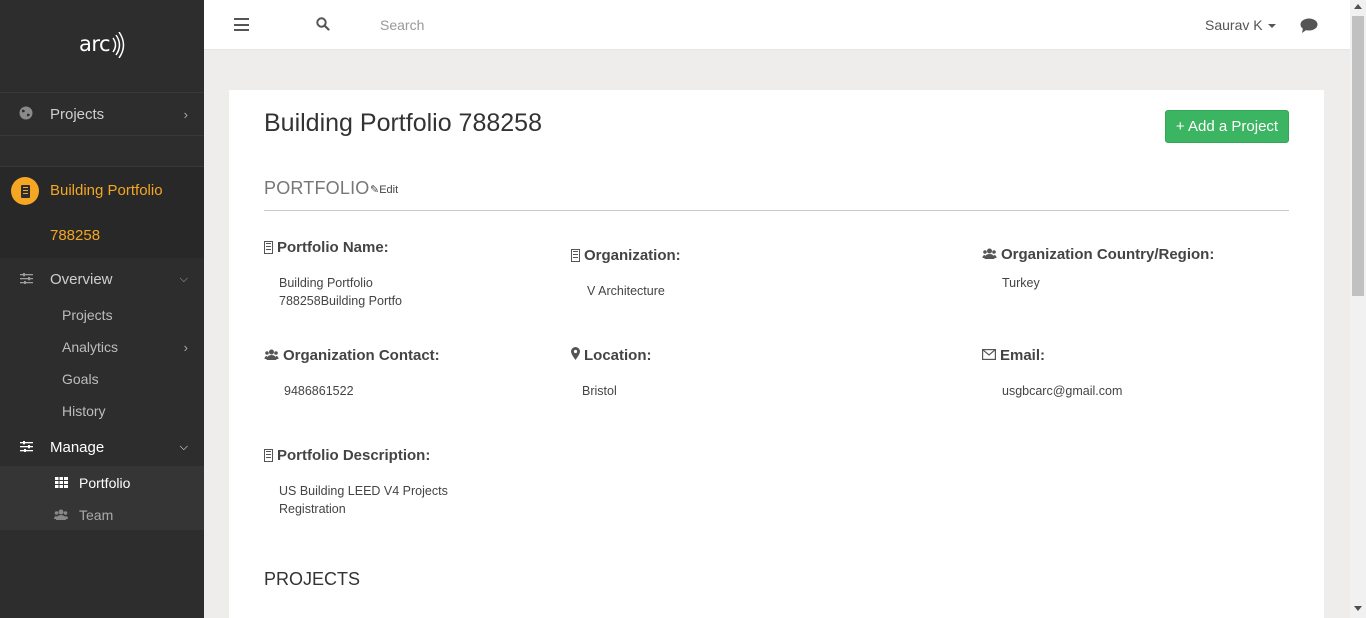 This screenshot has width=1366, height=618. I want to click on edit-label: Edit, so click(389, 190).